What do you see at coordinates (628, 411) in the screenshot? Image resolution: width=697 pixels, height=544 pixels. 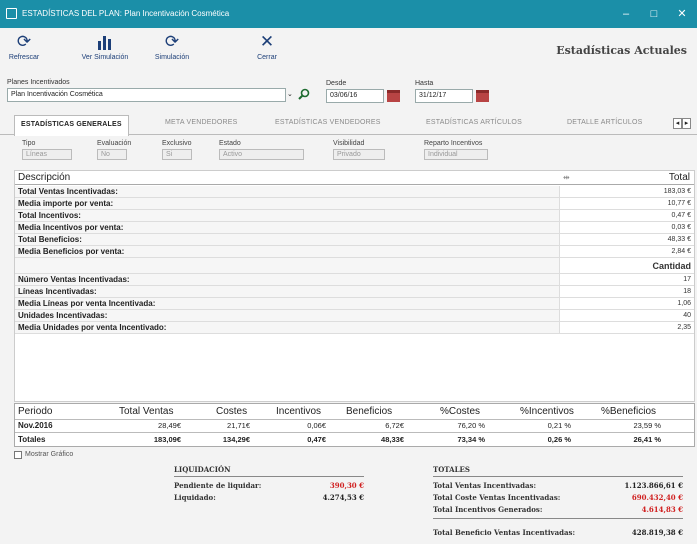 I see `col-pct-beneficios: %Beneficios` at bounding box center [628, 411].